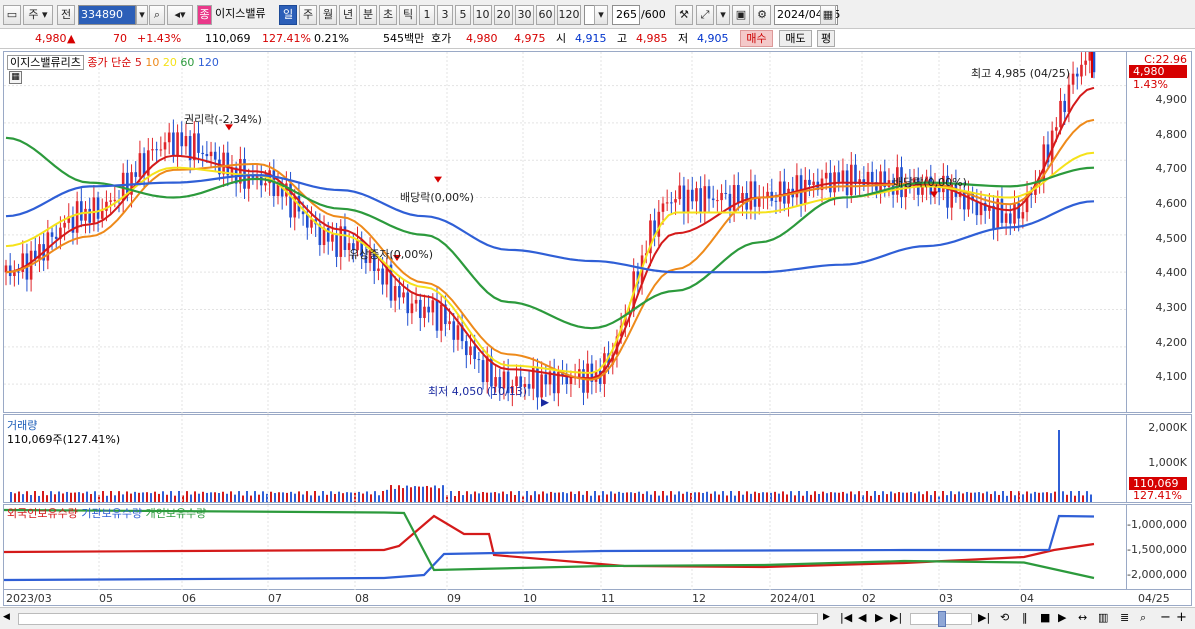 This screenshot has width=1195, height=629. I want to click on period-day: 일, so click(288, 15).